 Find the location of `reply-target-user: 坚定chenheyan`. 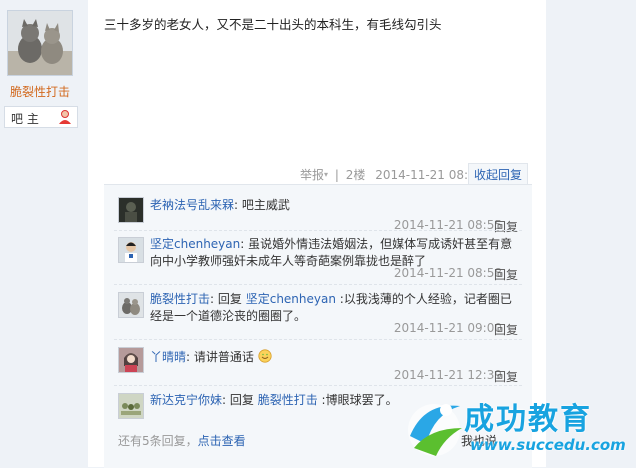

reply-target-user: 坚定chenheyan is located at coordinates (291, 299).